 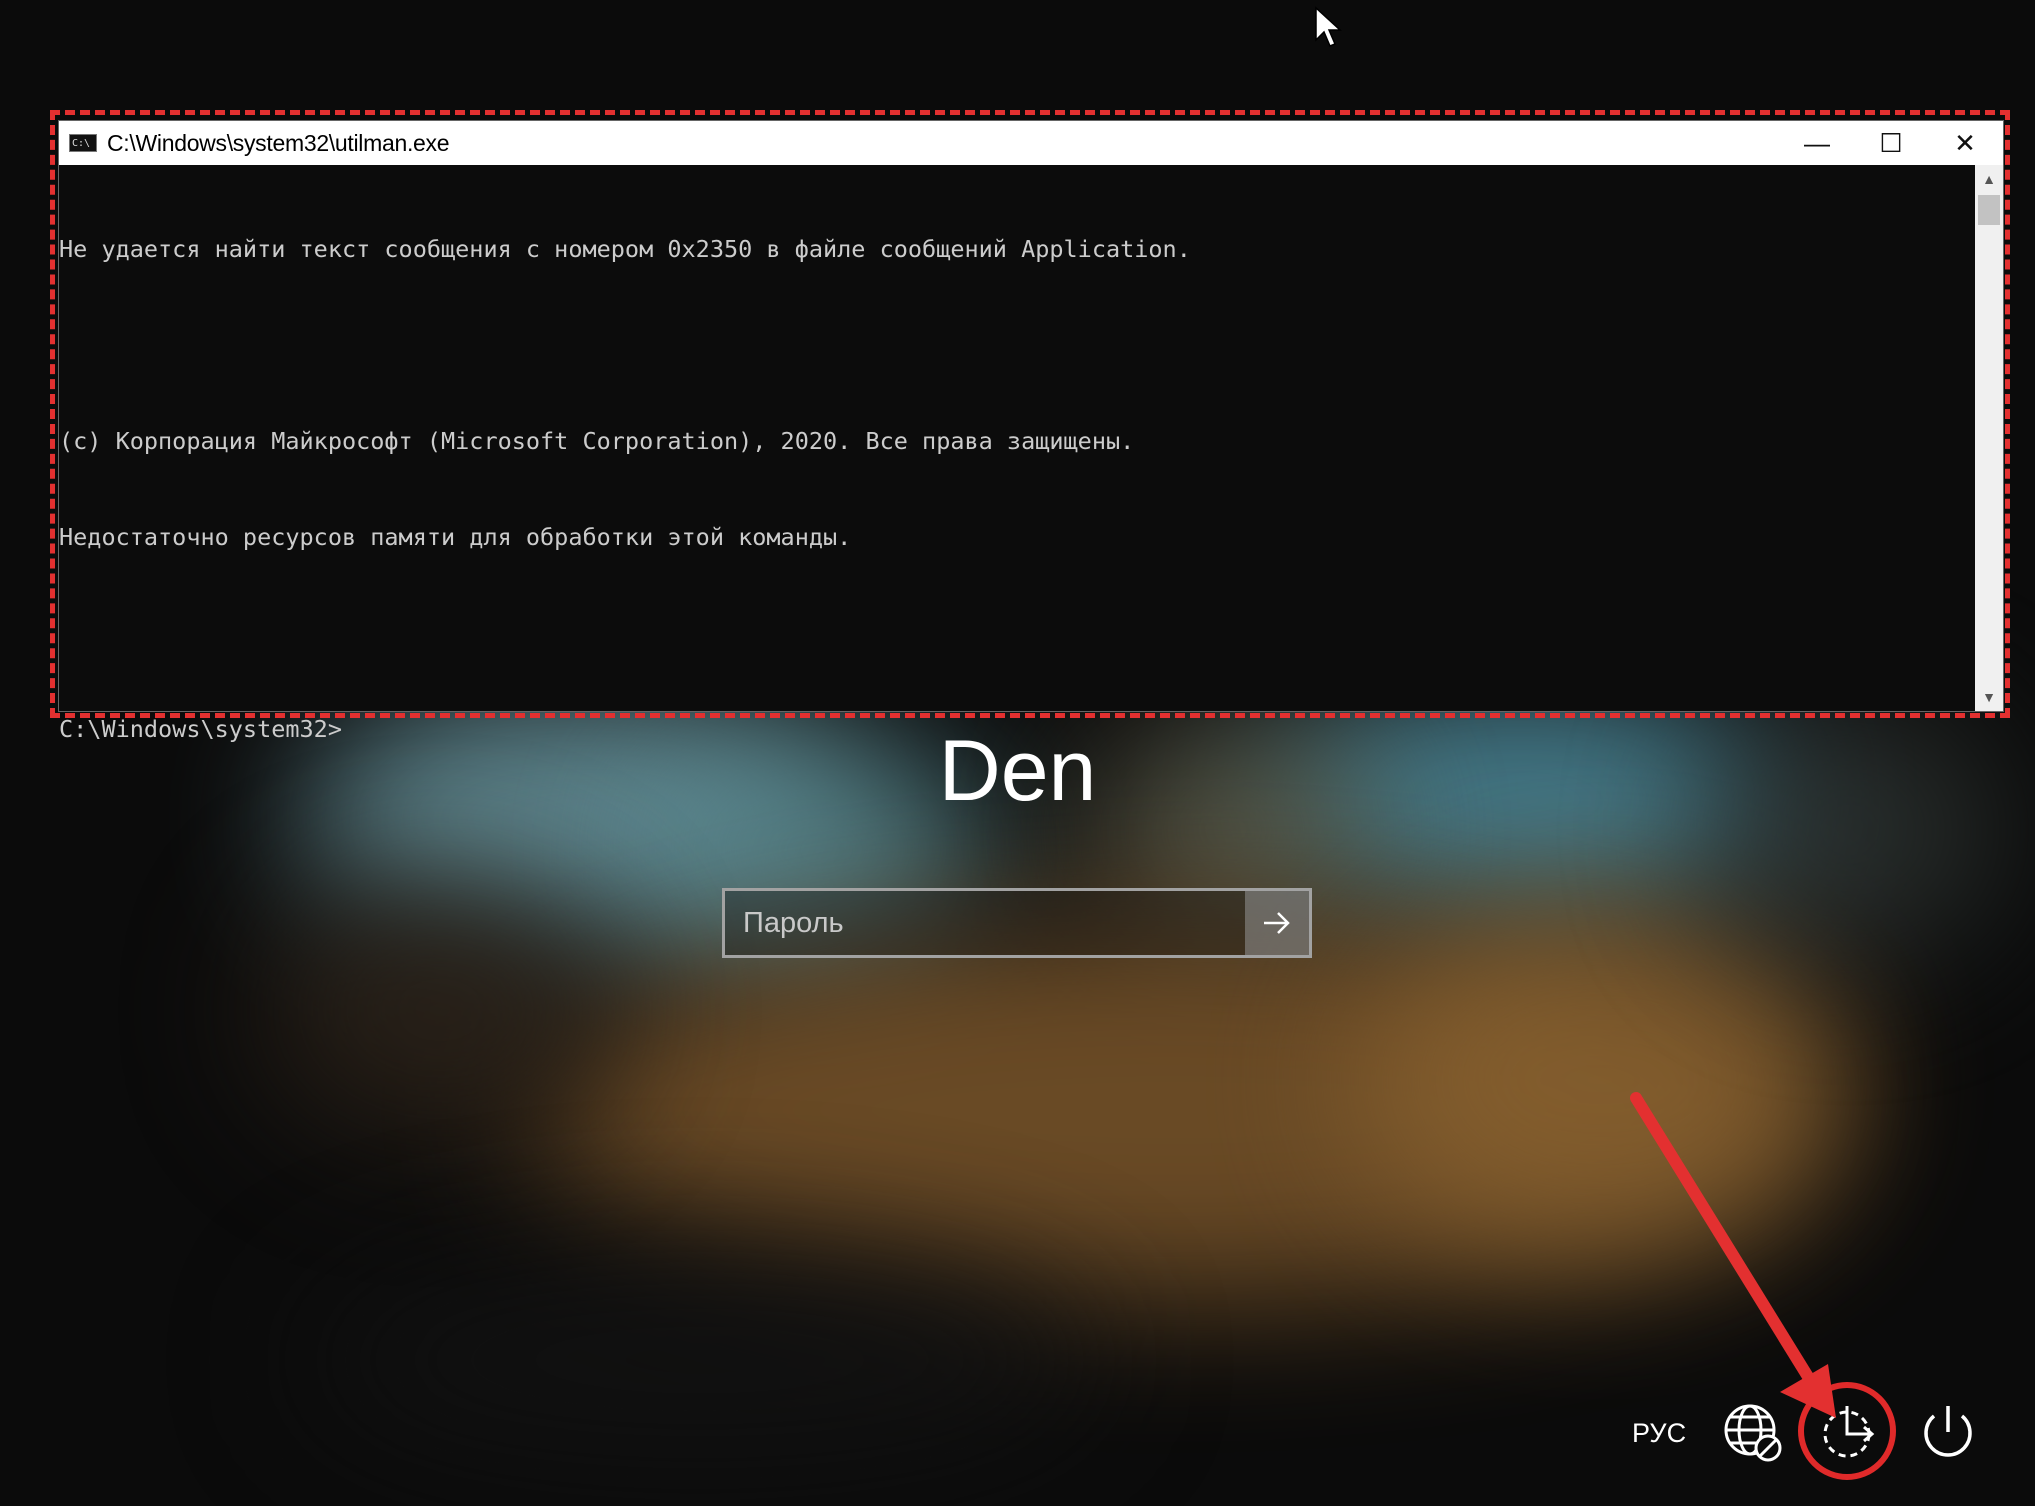 I want to click on password-input, so click(x=985, y=923).